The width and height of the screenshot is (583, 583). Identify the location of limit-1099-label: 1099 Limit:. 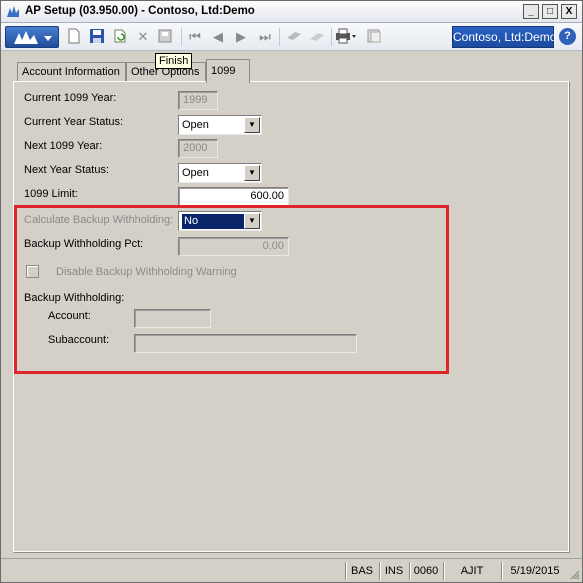
(51, 194).